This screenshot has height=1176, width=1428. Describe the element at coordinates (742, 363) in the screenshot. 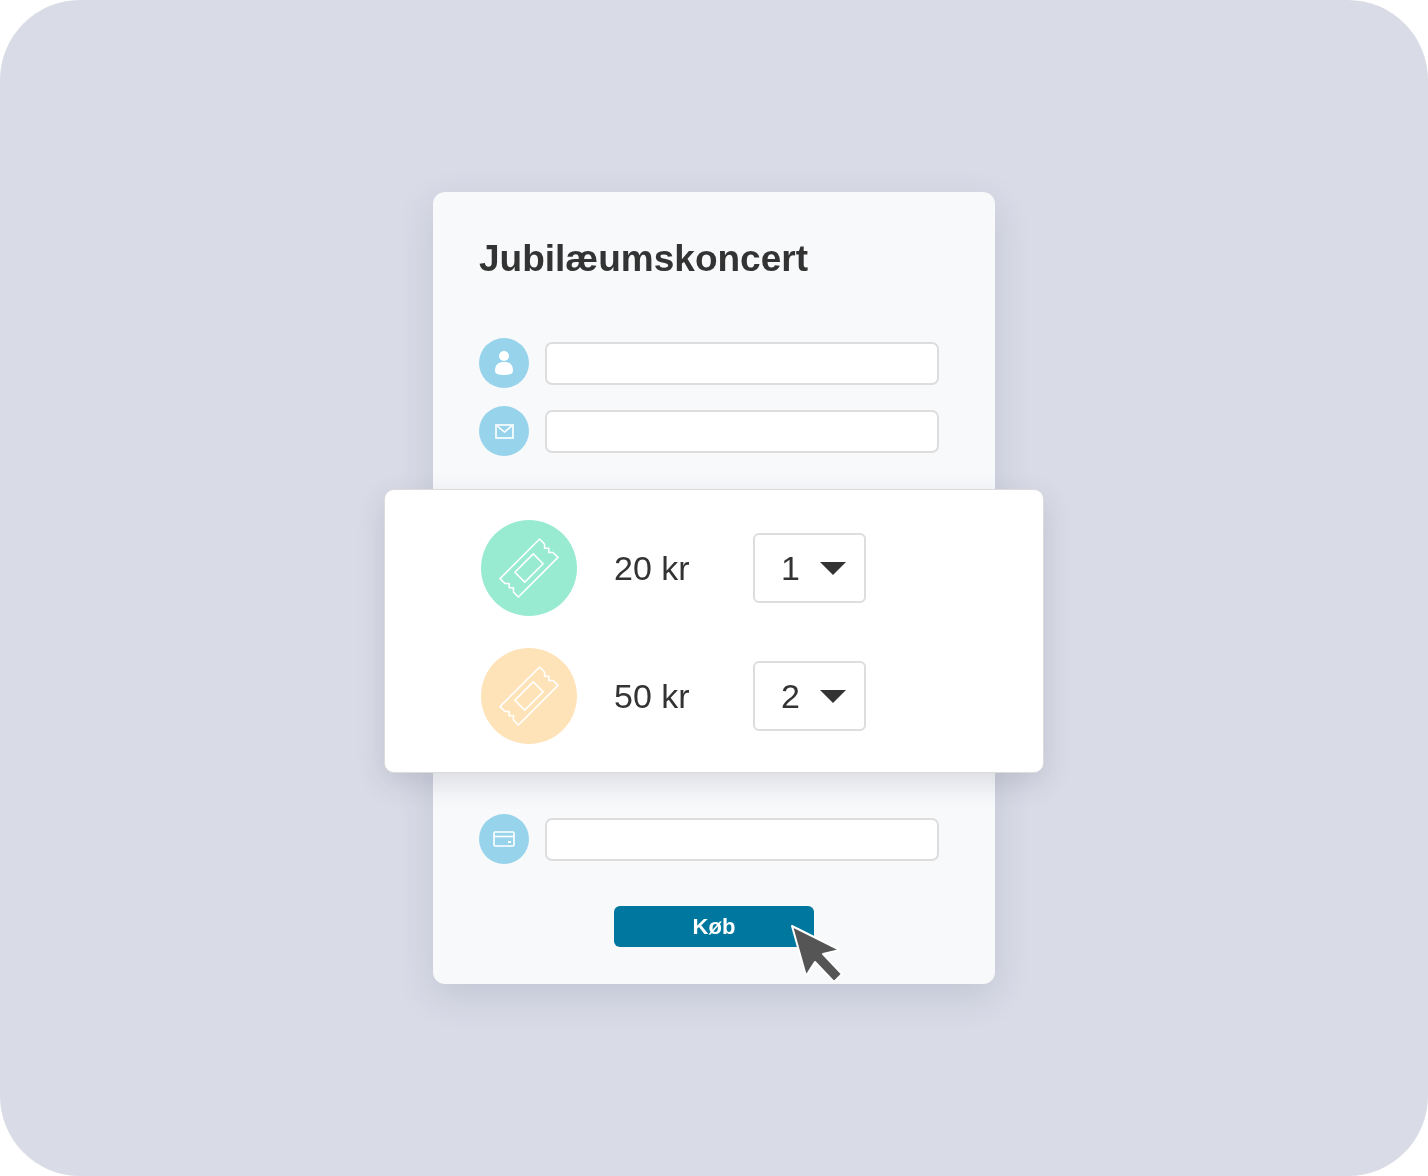

I see `name-input-field` at that location.